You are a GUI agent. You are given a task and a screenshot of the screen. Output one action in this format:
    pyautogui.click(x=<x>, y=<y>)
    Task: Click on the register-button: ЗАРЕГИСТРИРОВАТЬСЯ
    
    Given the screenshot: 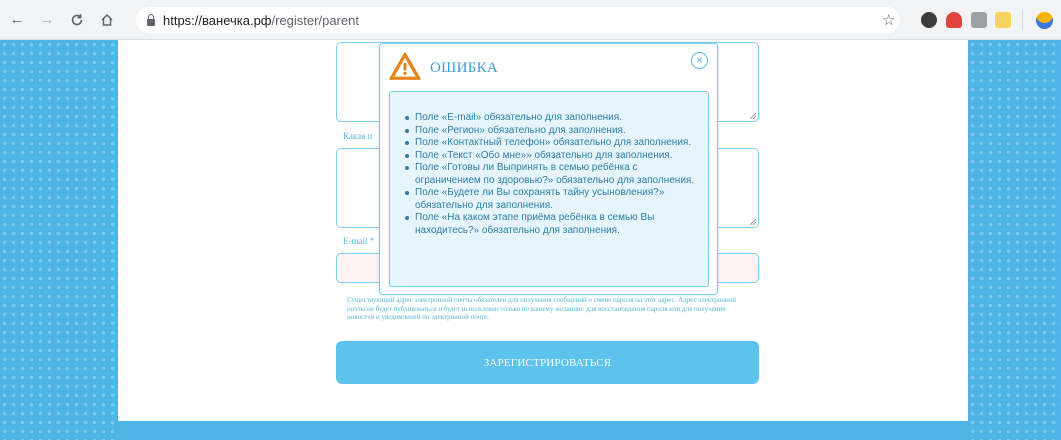 What is the action you would take?
    pyautogui.click(x=547, y=362)
    